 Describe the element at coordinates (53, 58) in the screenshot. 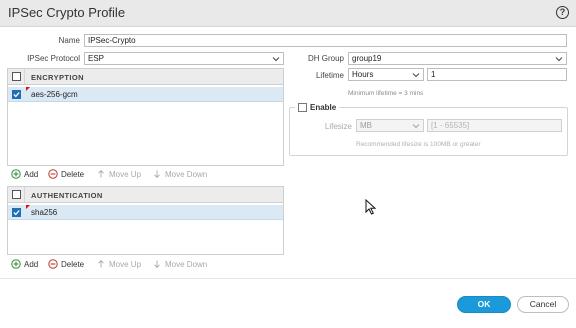

I see `protocol-label: IPSec Protocol` at that location.